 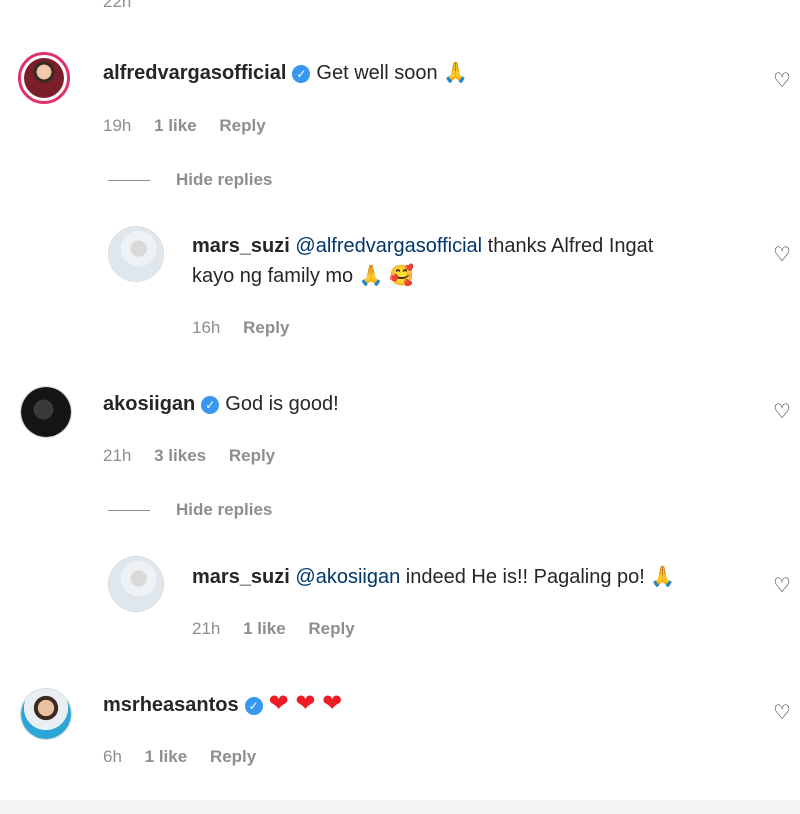 I want to click on comment-meta: 19h 1 like Reply, so click(x=193, y=126).